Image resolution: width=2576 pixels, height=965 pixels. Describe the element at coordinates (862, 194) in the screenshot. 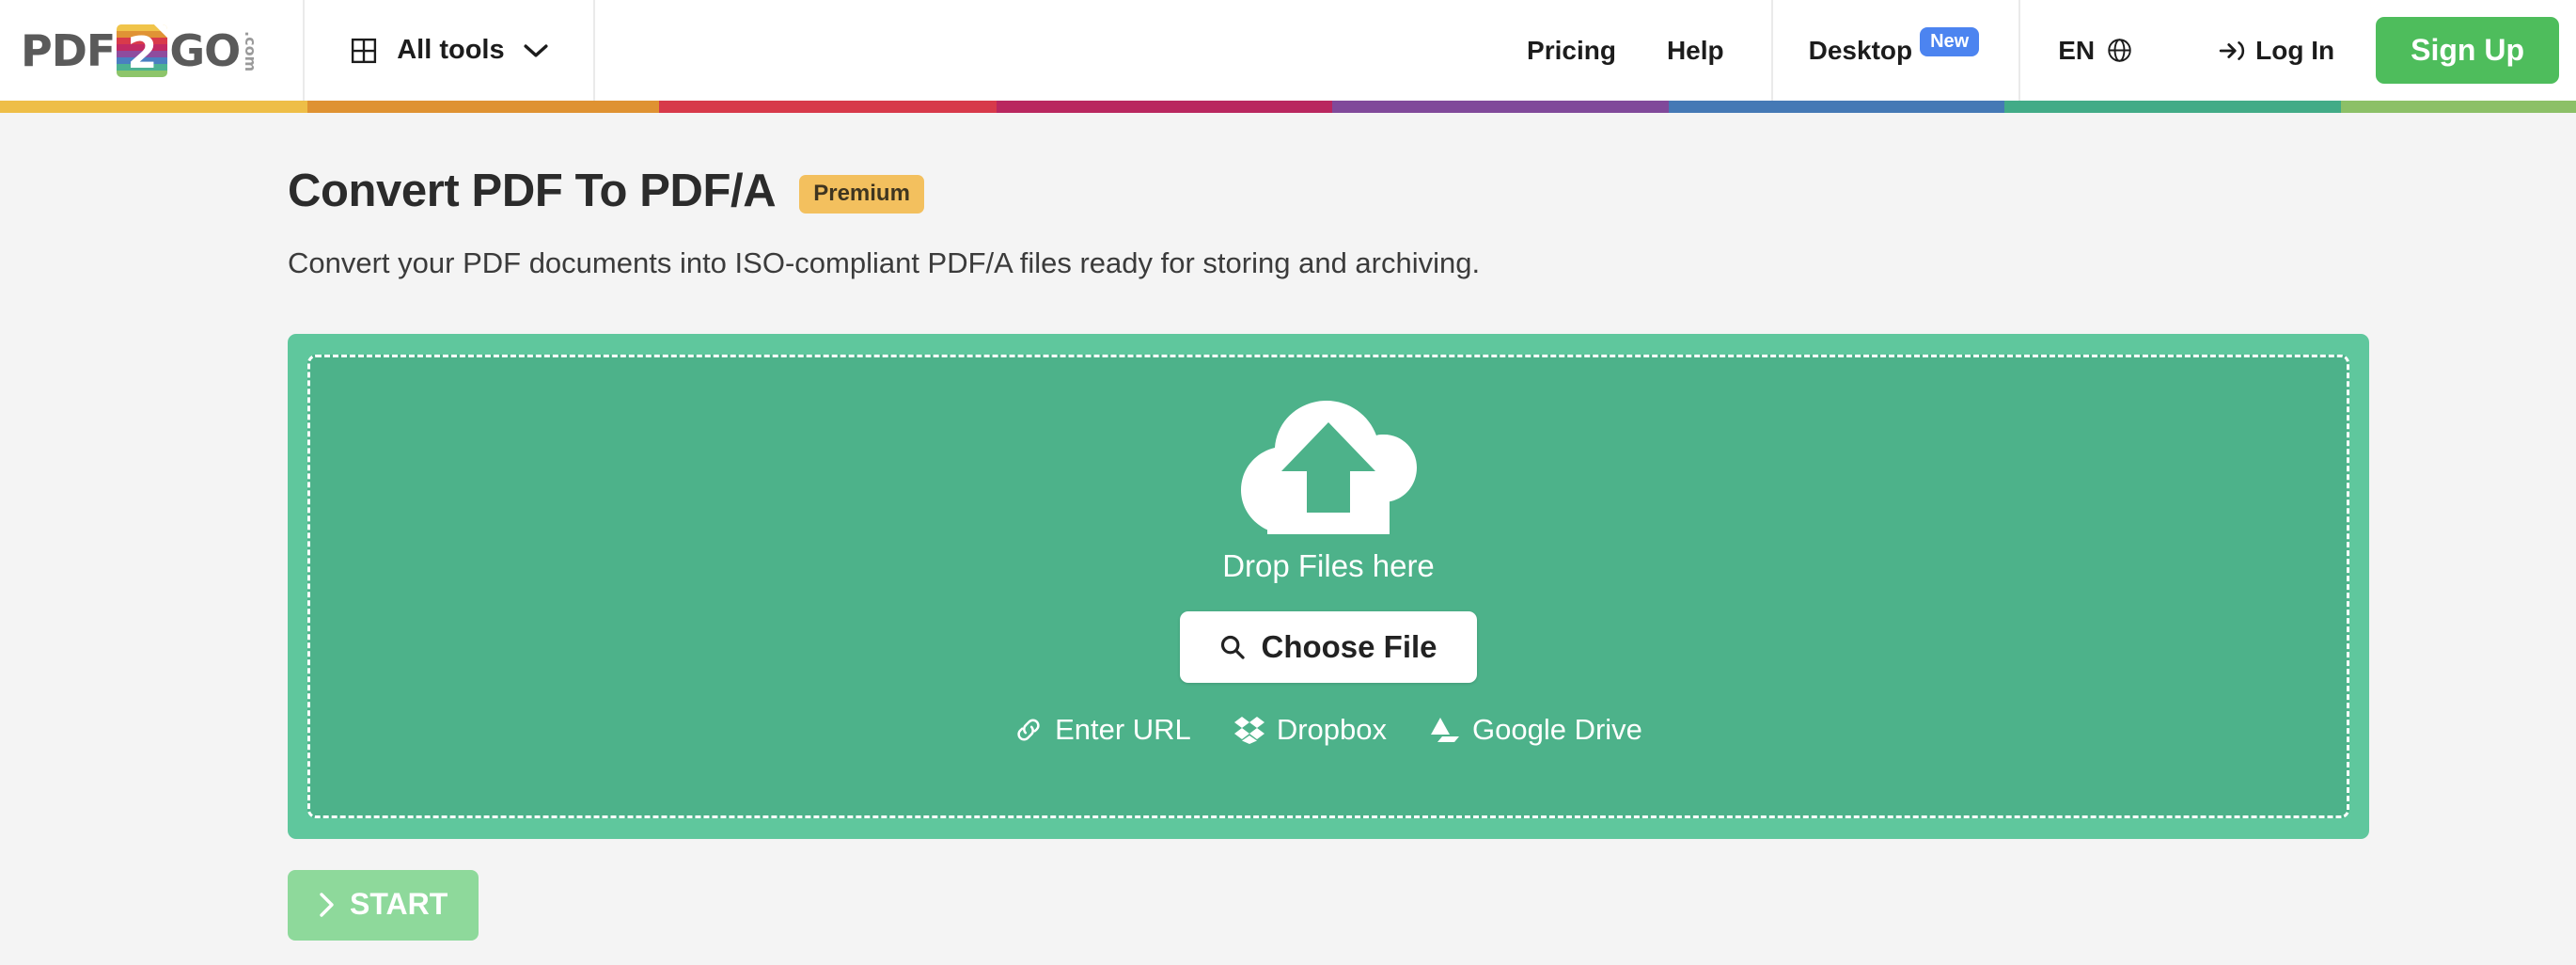

I see `premium-badge: Premium` at that location.